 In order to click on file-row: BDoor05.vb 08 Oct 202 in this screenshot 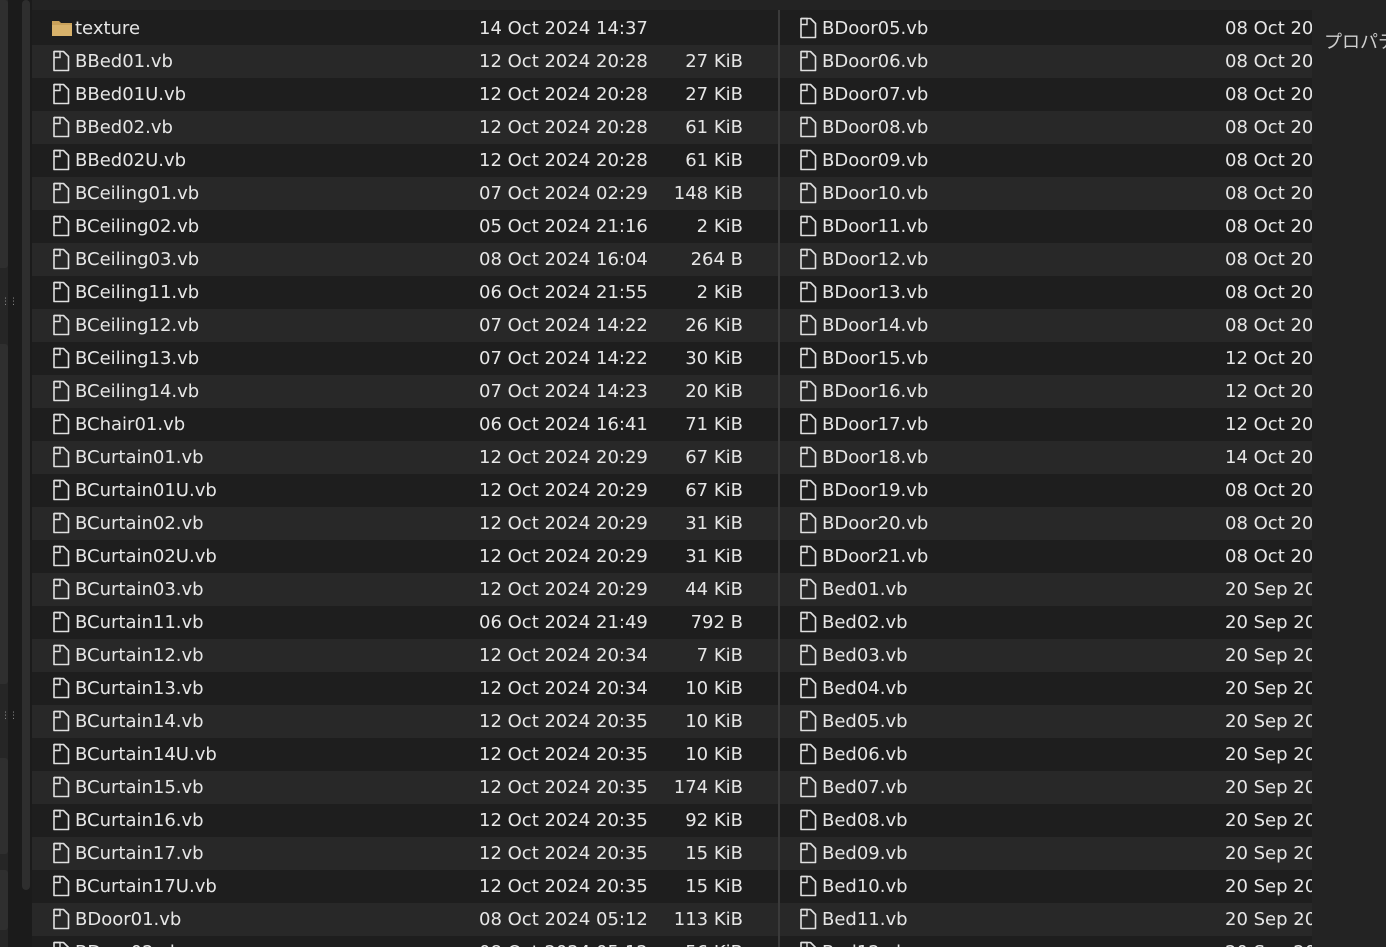, I will do `click(1046, 28)`.